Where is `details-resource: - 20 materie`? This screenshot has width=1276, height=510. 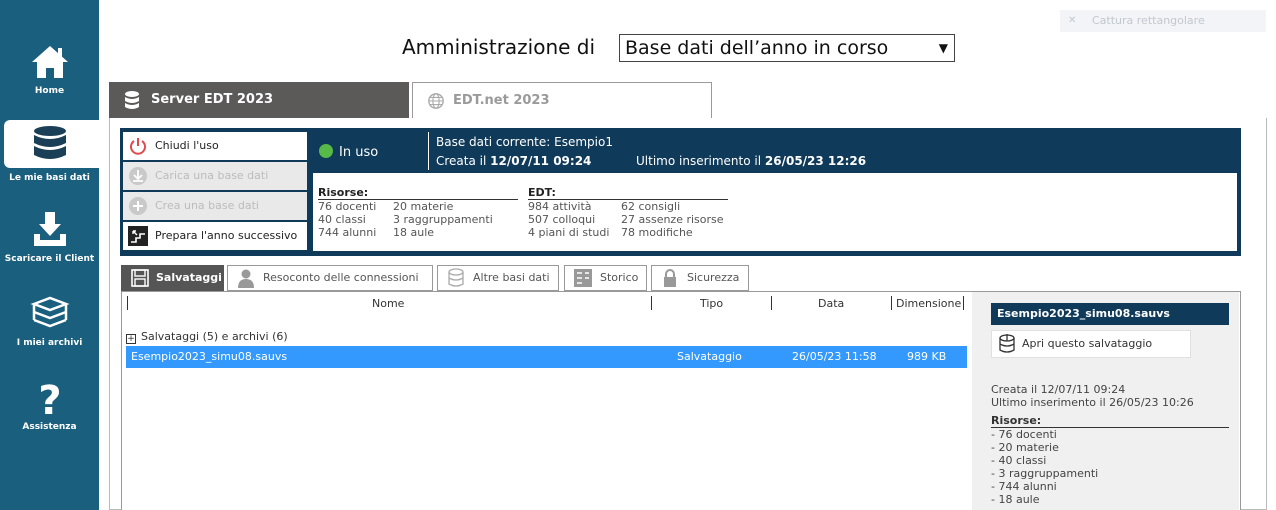
details-resource: - 20 materie is located at coordinates (1025, 447).